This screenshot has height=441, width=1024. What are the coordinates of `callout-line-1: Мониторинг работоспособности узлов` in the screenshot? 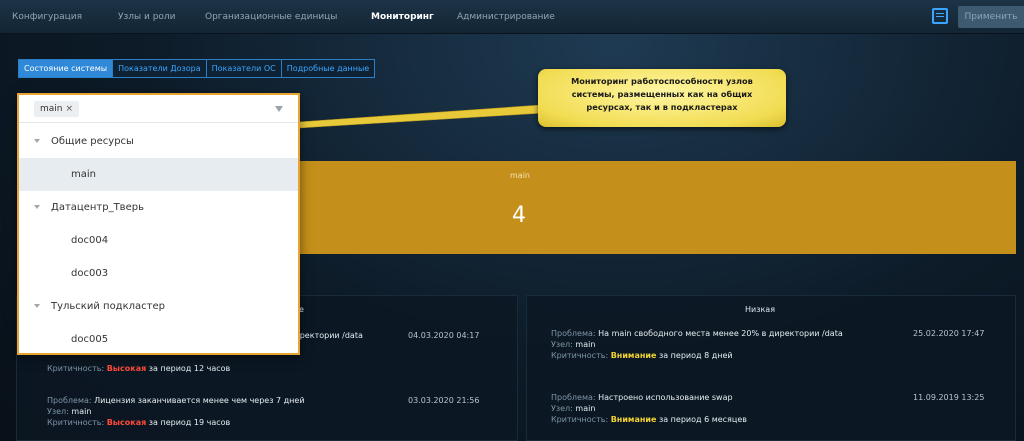 It's located at (662, 81).